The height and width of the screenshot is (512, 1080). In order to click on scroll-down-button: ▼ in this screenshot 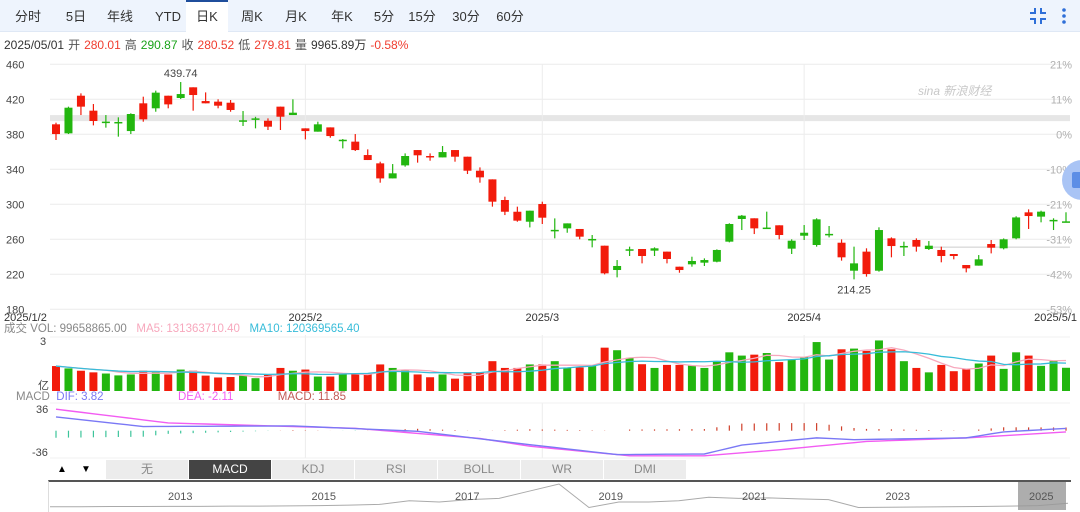, I will do `click(86, 469)`.